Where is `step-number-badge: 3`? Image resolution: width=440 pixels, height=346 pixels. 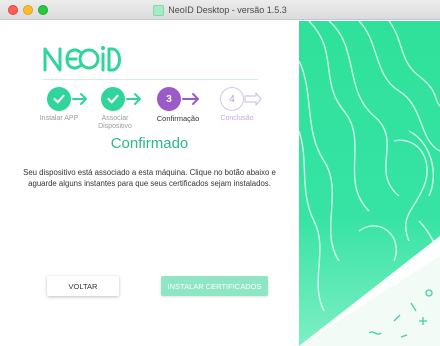 step-number-badge: 3 is located at coordinates (169, 99).